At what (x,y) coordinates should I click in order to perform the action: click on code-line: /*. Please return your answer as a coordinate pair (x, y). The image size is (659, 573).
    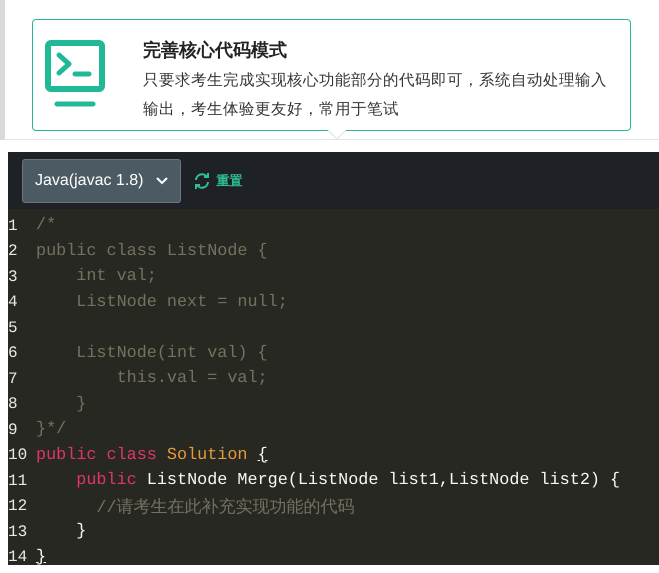
    Looking at the image, I should click on (46, 226).